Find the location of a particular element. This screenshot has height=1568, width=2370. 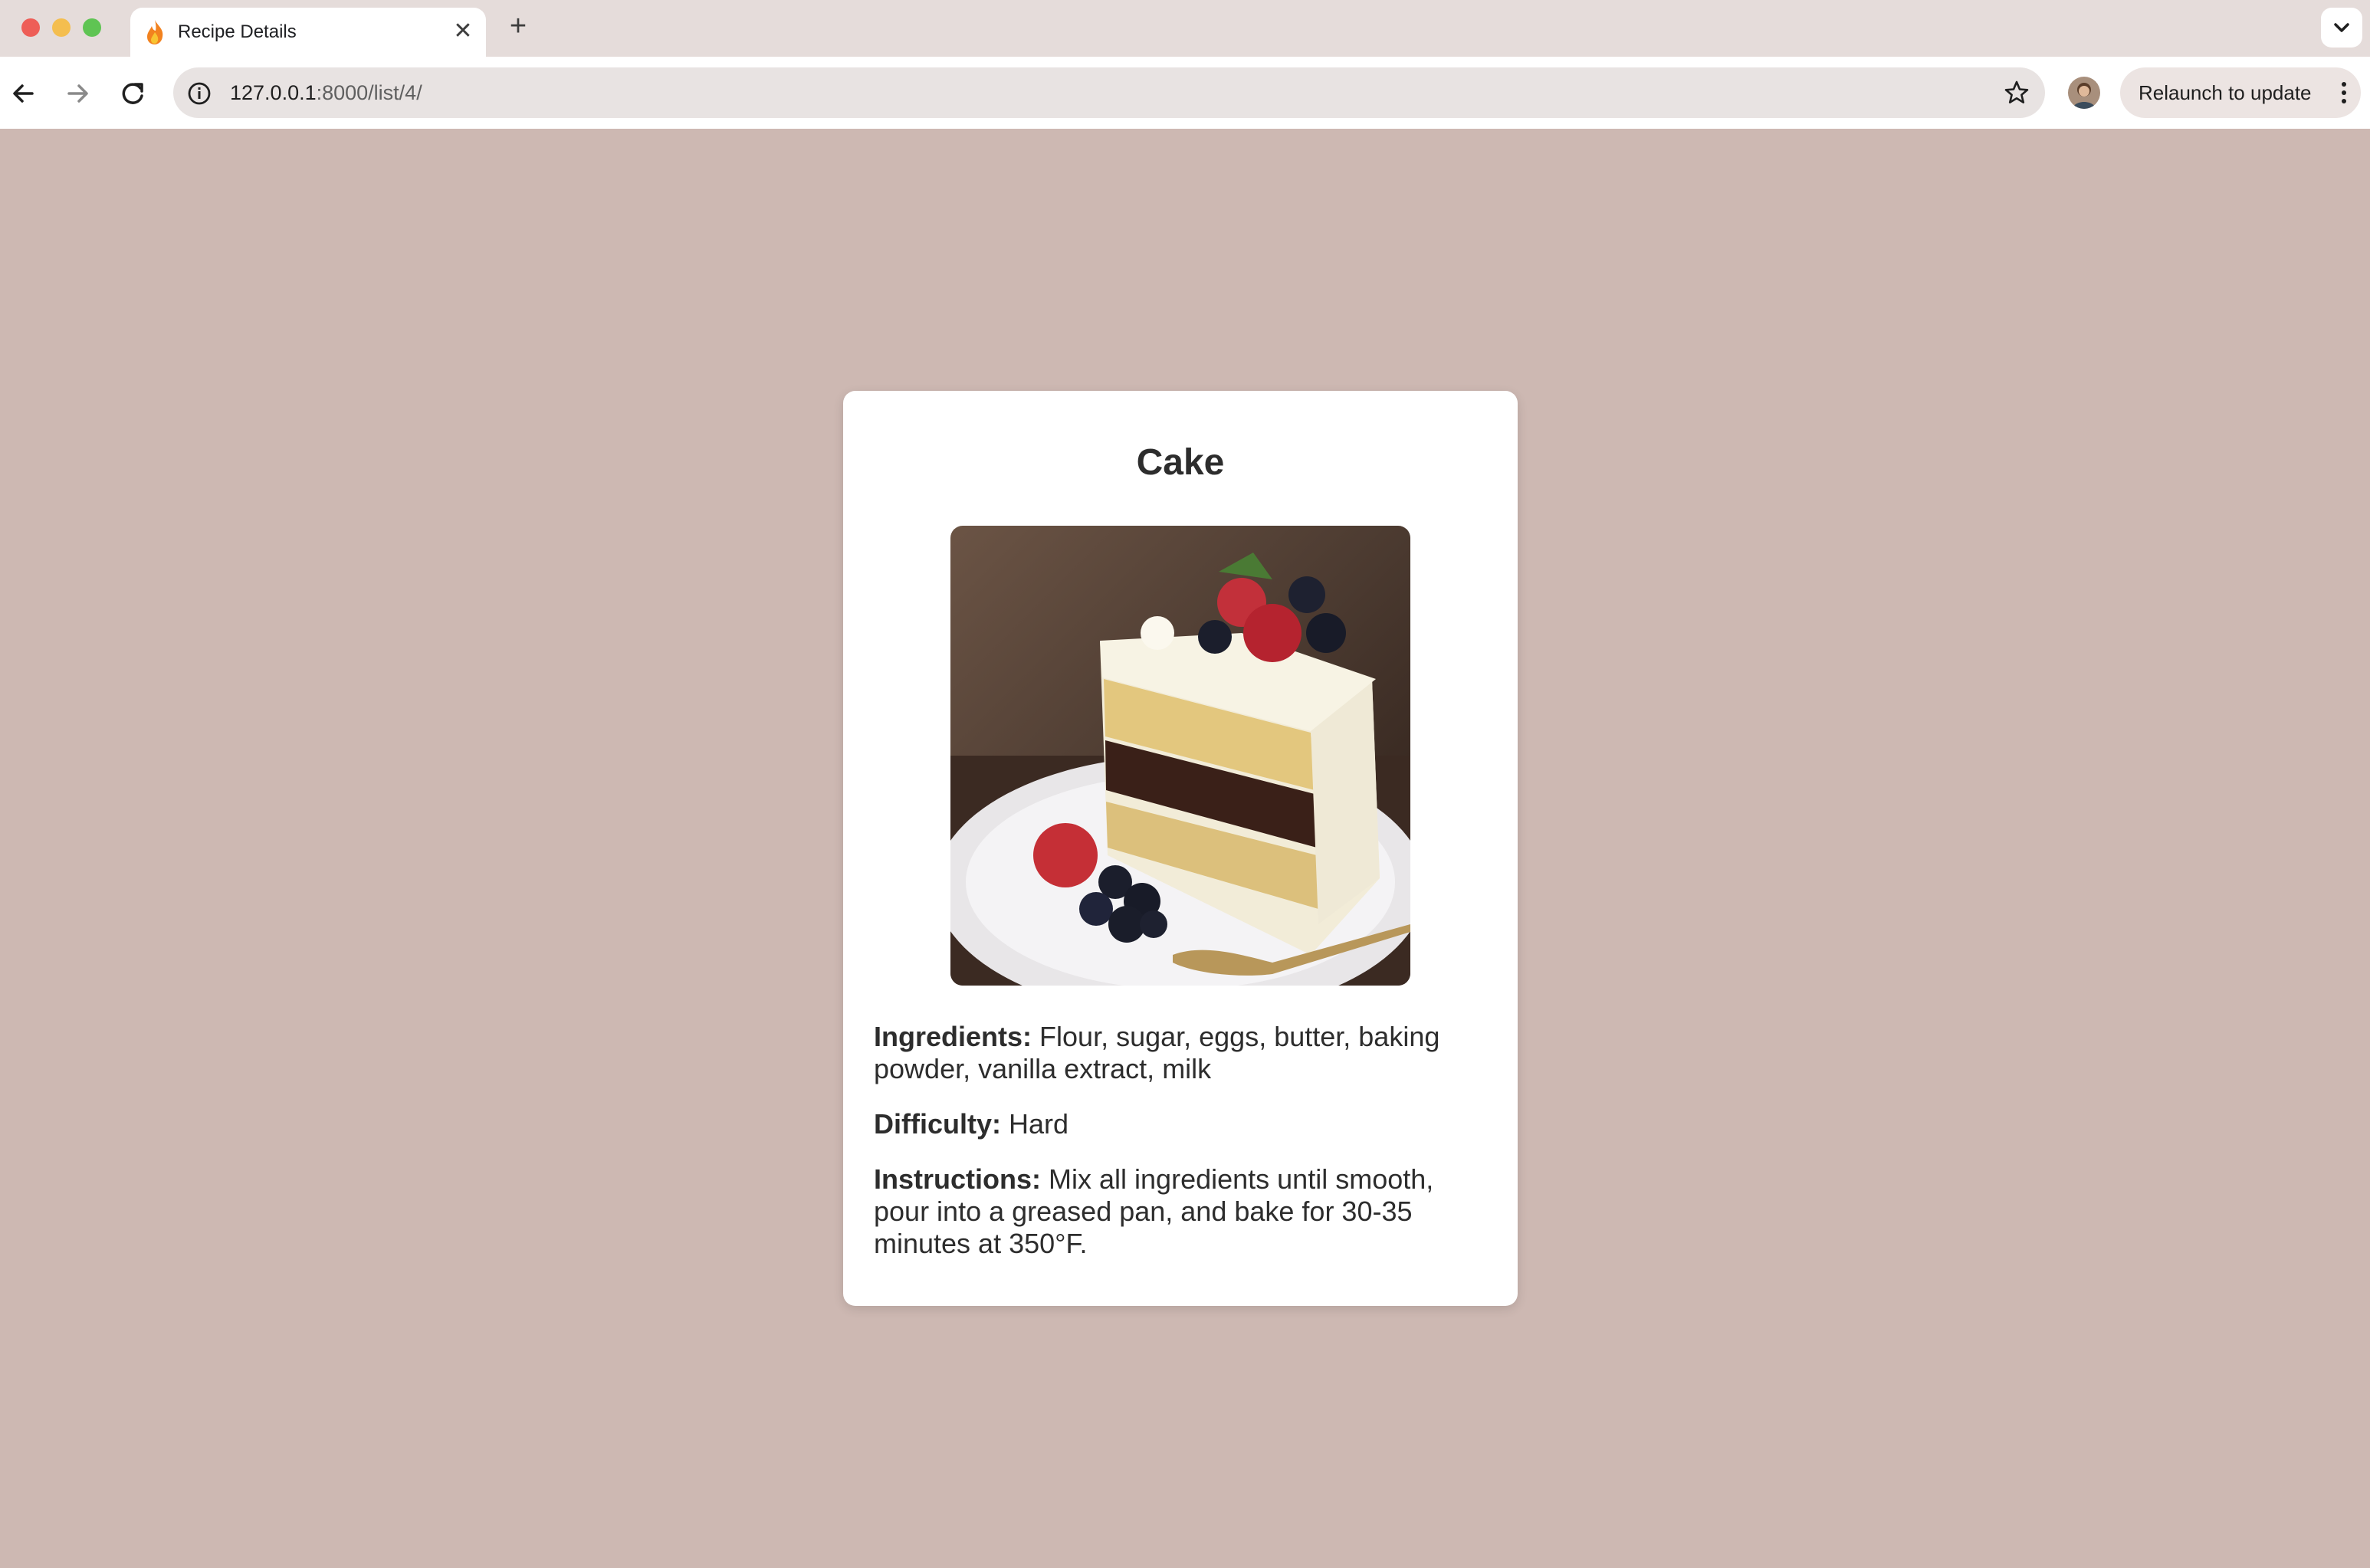

minimize-window-button is located at coordinates (61, 27).